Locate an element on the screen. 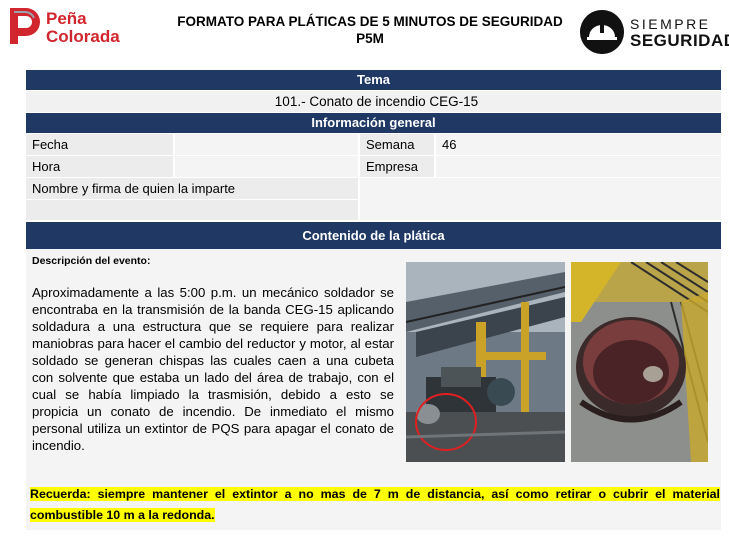 The width and height of the screenshot is (729, 536). logo-seguridad-text: SEGURIDAD is located at coordinates (679, 40).